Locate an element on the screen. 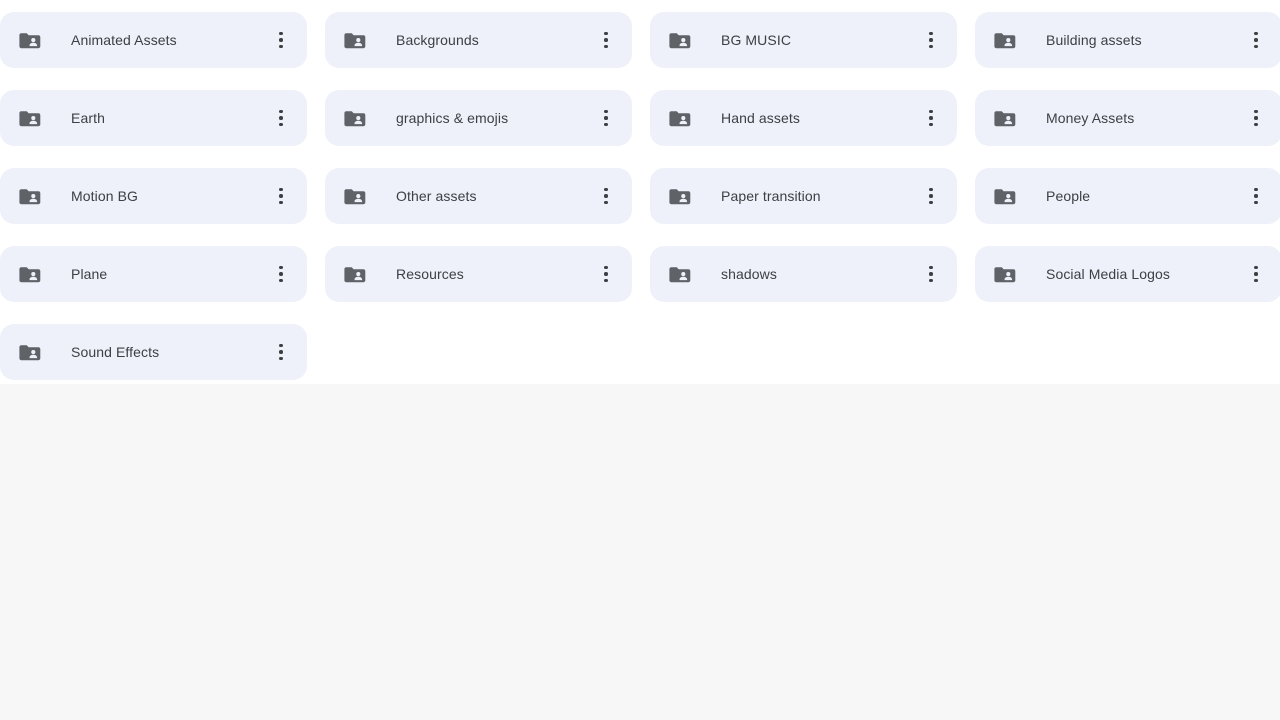  folder-name: Social Media Logos is located at coordinates (1108, 274).